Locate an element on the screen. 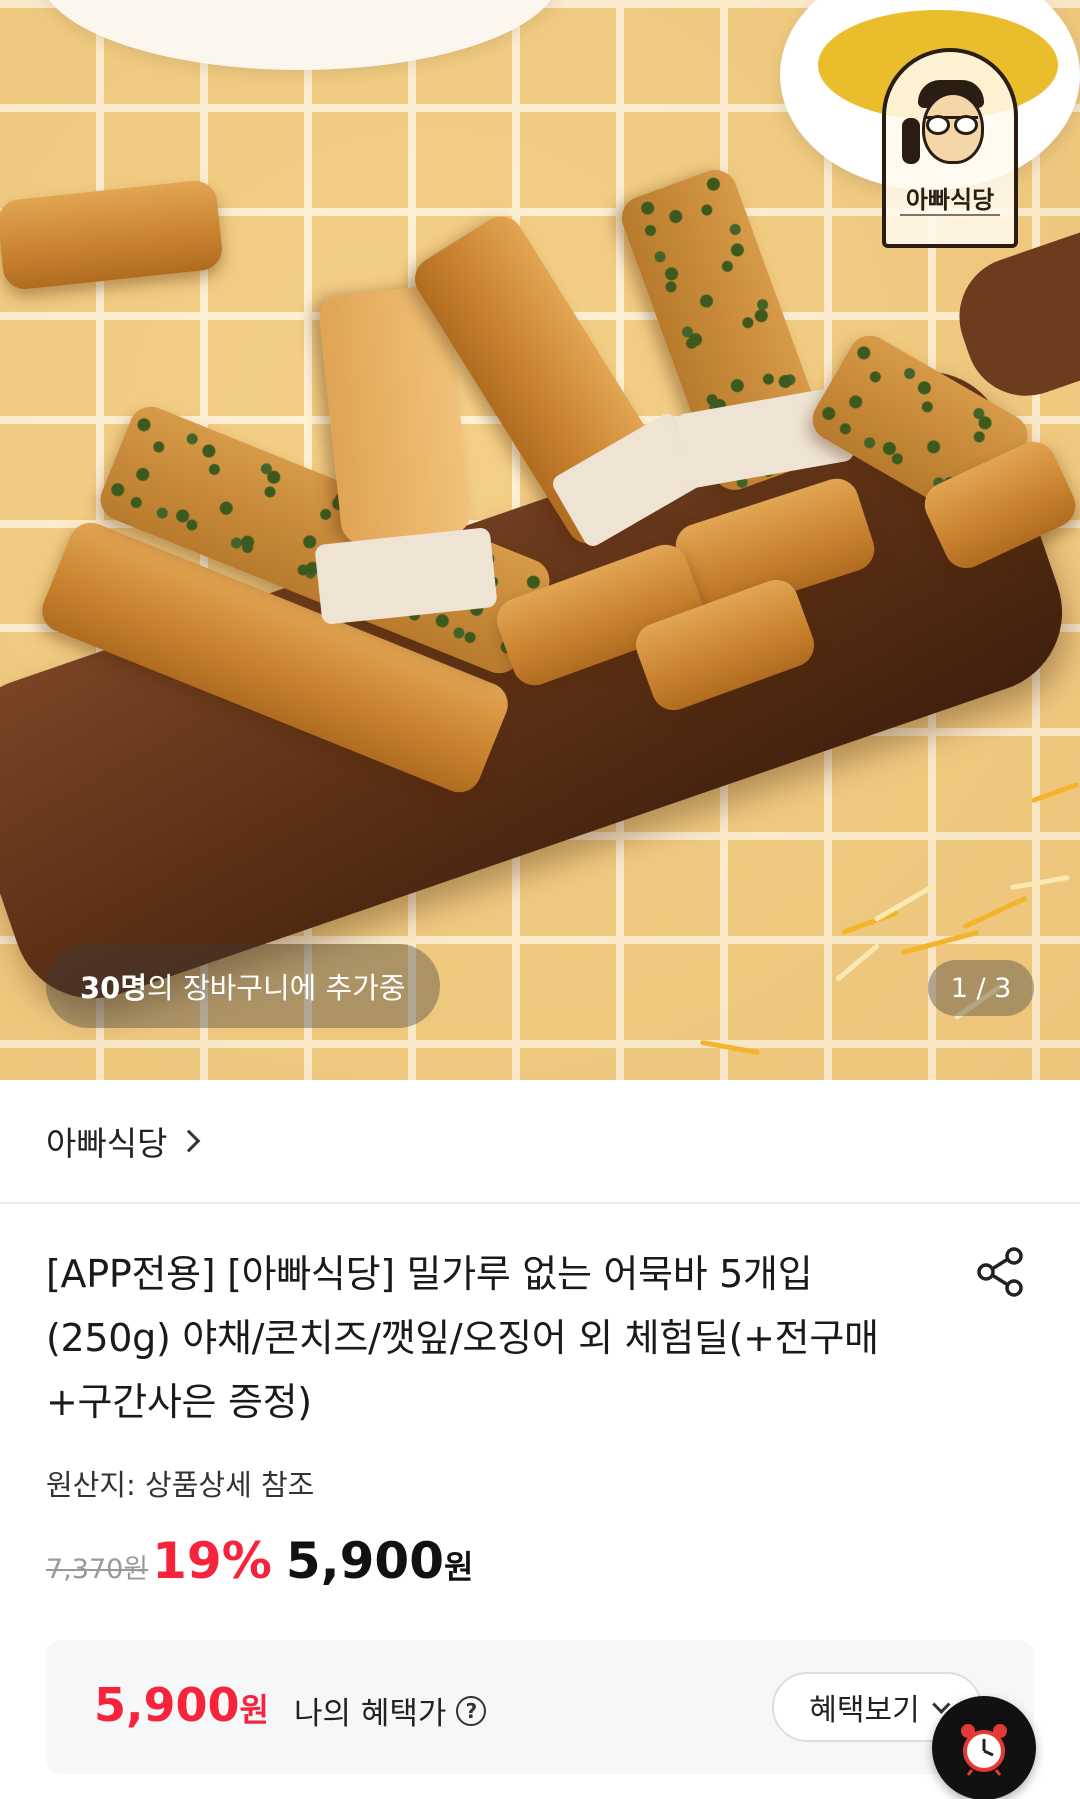  benefit-price-box: 5,900원 나의 혜택가 ? 혜택보기 is located at coordinates (540, 1707).